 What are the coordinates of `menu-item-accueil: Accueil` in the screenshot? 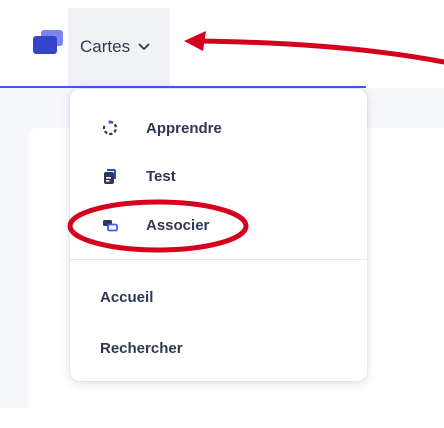 It's located at (218, 297).